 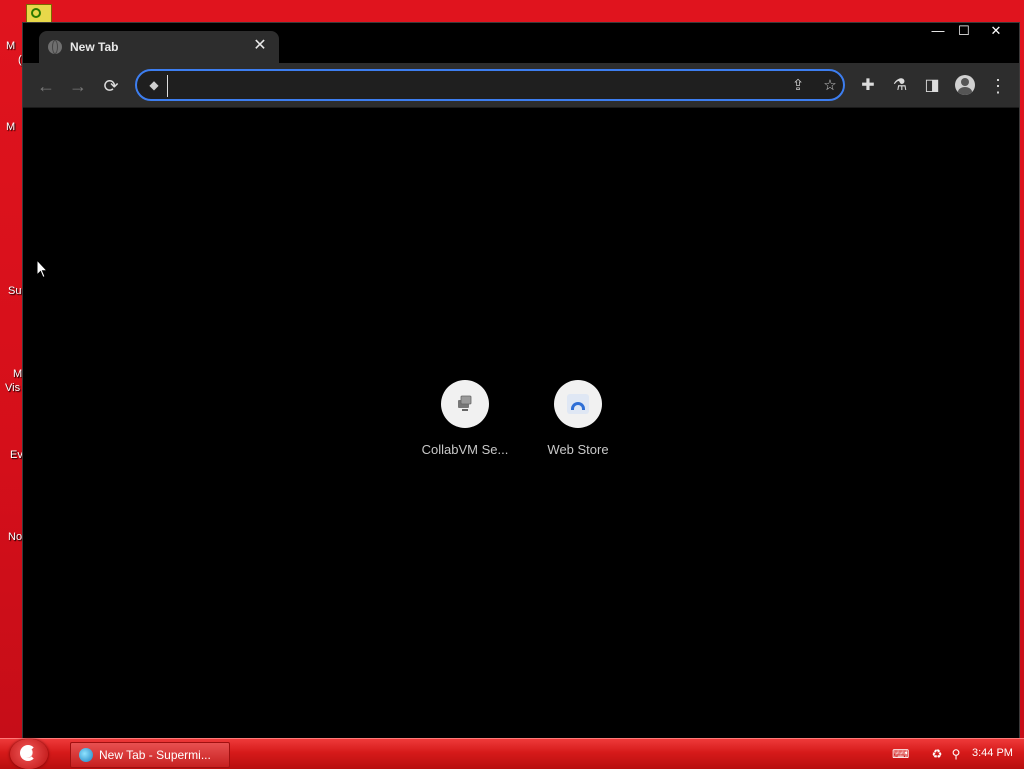 What do you see at coordinates (42, 269) in the screenshot?
I see `mouse-pointer-icon` at bounding box center [42, 269].